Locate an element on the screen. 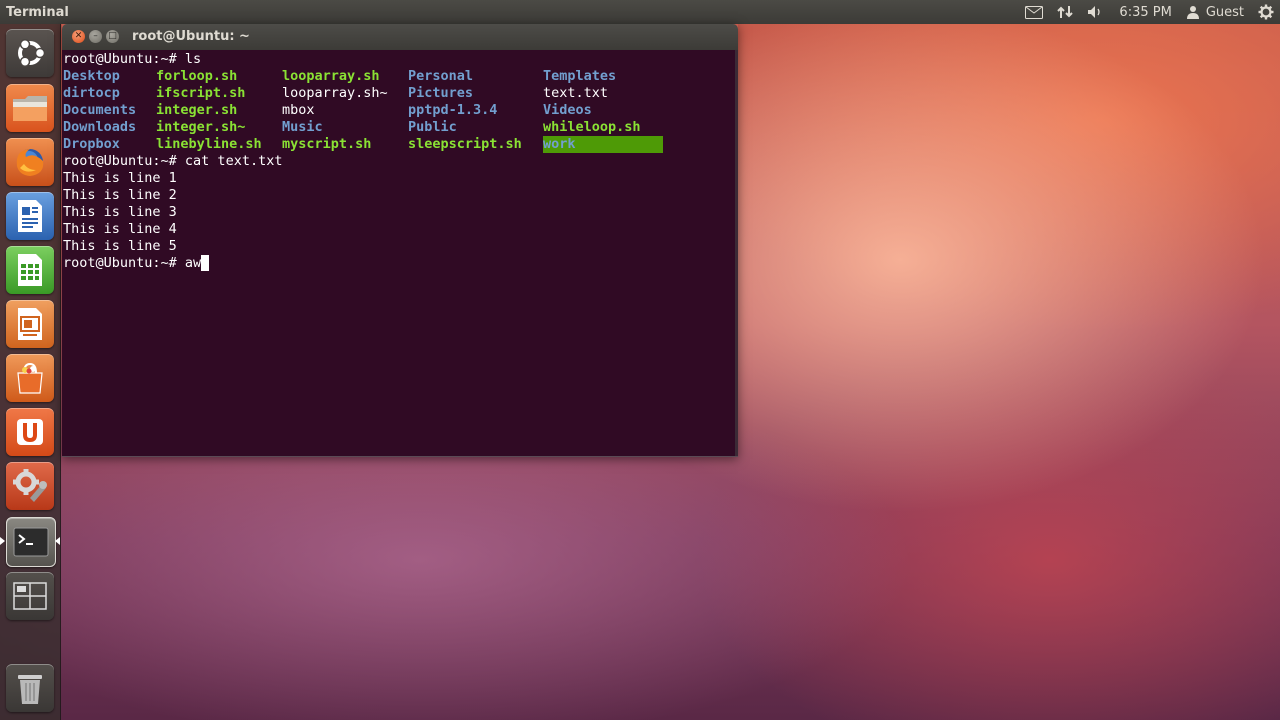 The width and height of the screenshot is (1280, 720). impress-icon is located at coordinates (30, 324).